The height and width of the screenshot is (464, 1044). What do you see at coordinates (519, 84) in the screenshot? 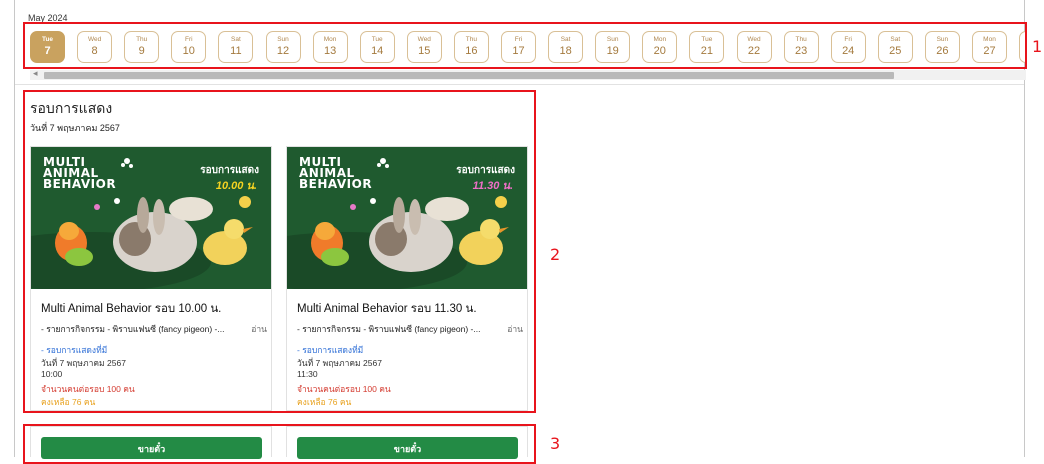
I see `divider` at bounding box center [519, 84].